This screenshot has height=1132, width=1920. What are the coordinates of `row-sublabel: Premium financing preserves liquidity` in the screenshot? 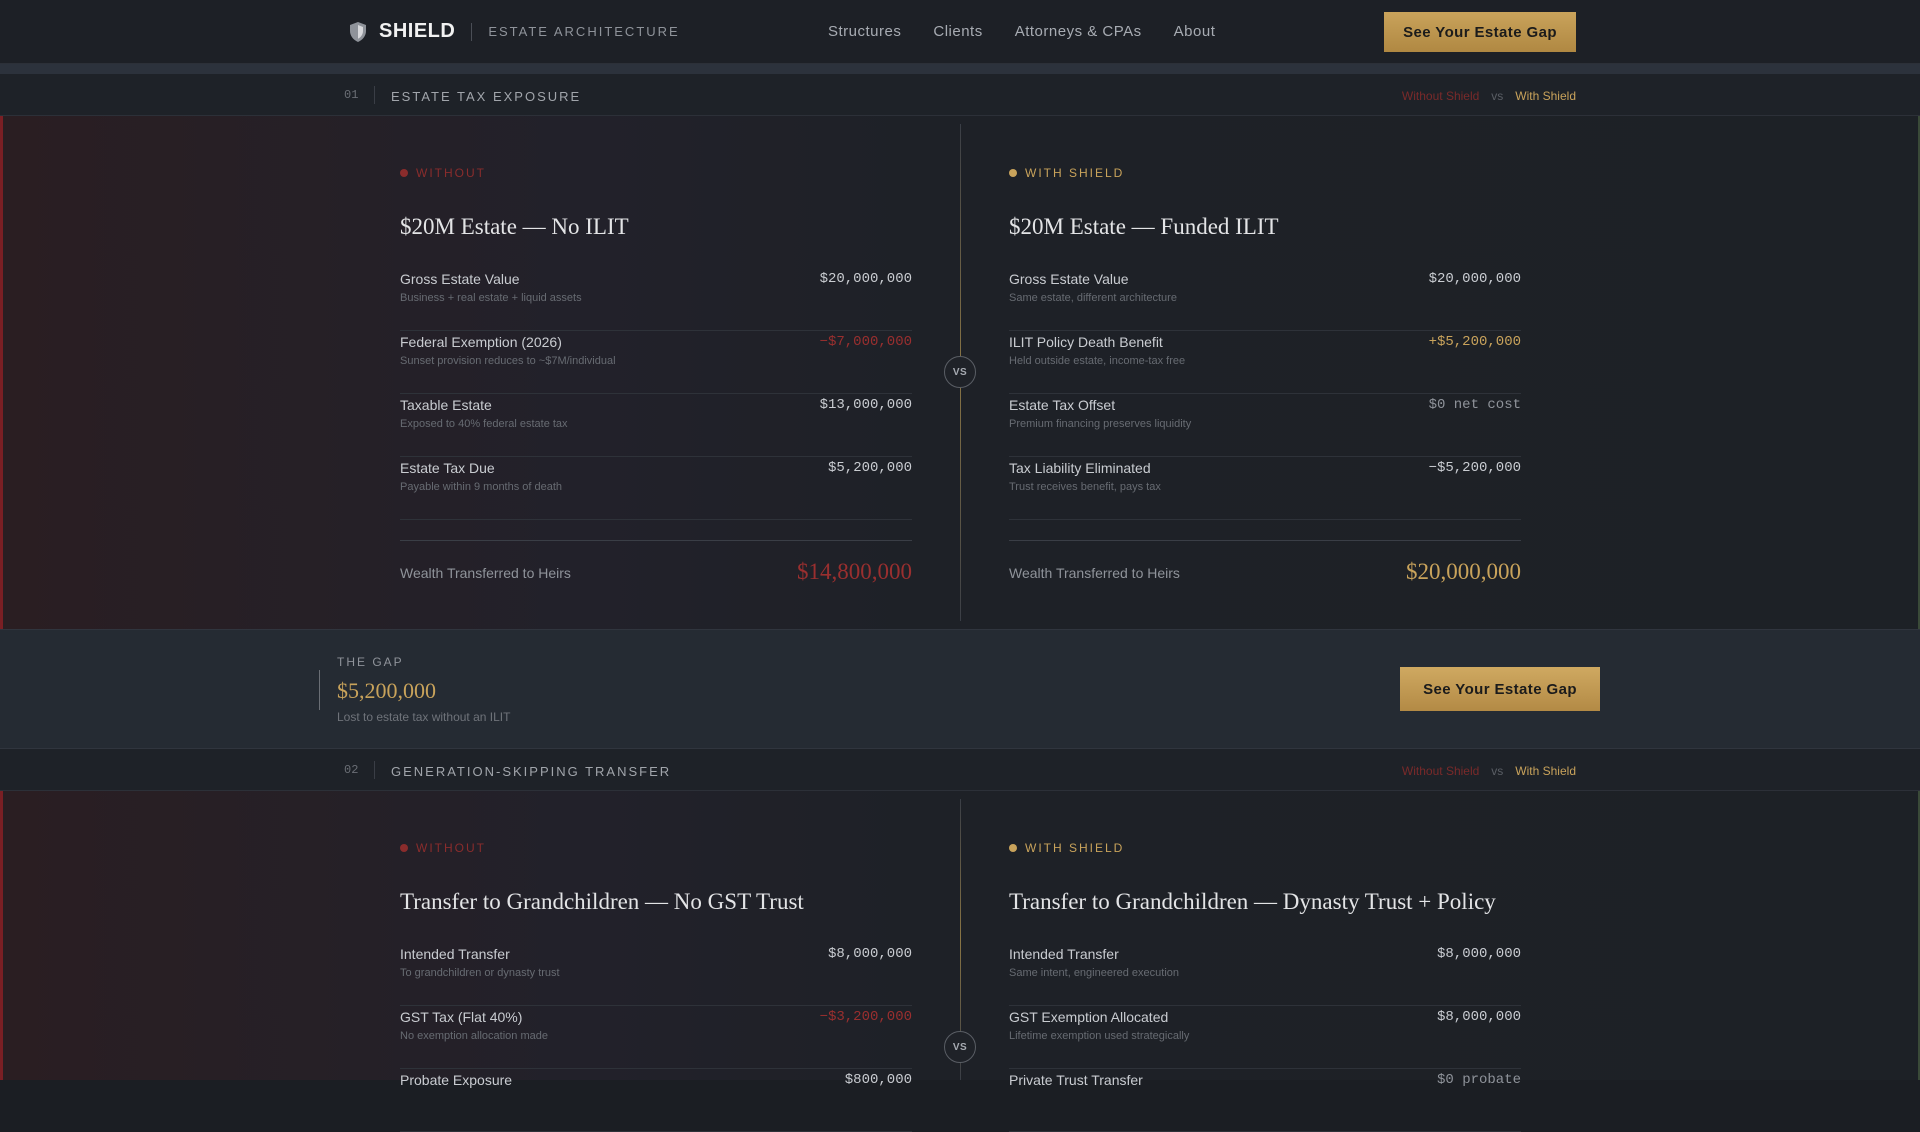 It's located at (1100, 424).